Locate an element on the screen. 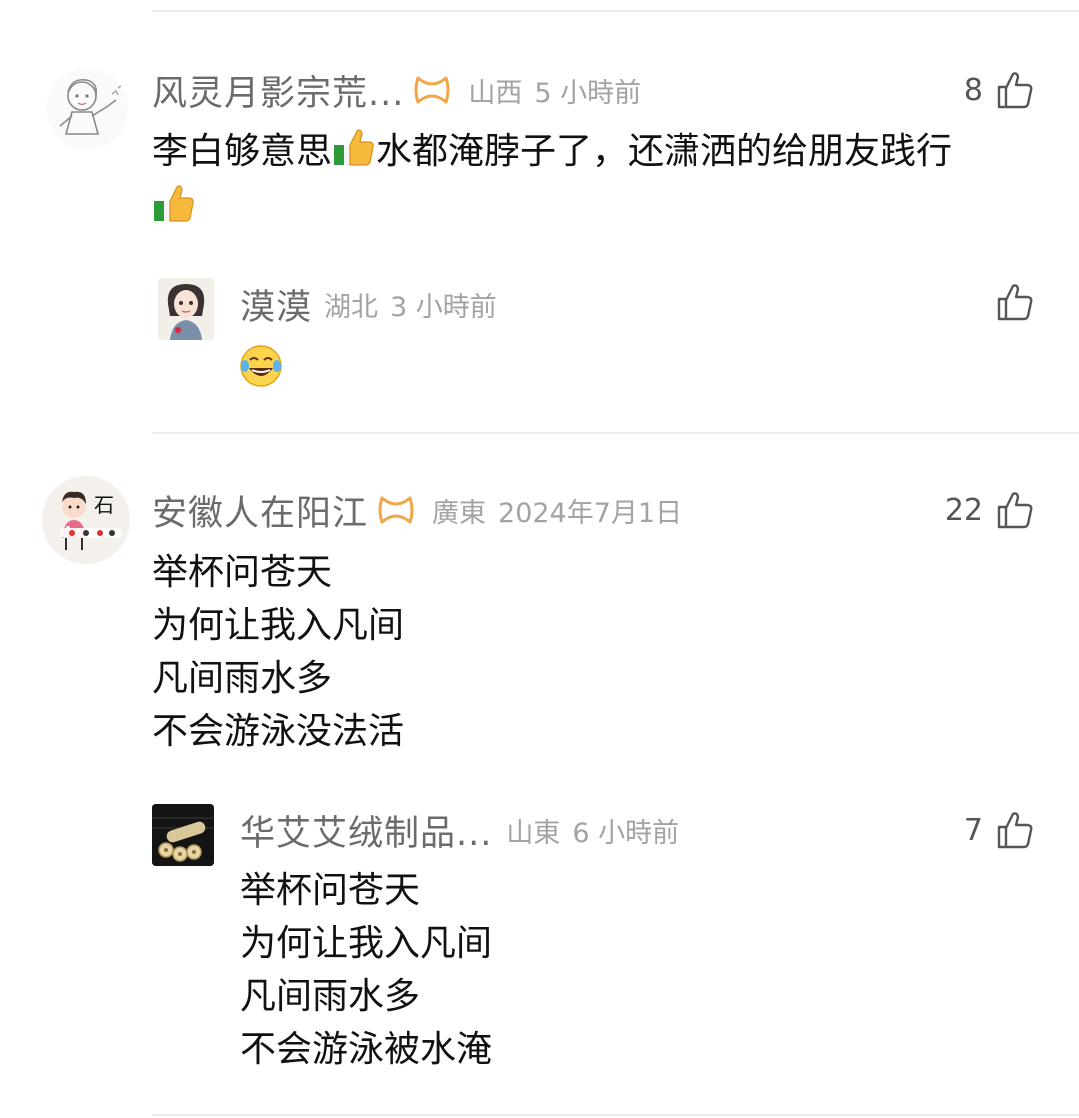 The height and width of the screenshot is (1118, 1079). like-count: 22 is located at coordinates (963, 510).